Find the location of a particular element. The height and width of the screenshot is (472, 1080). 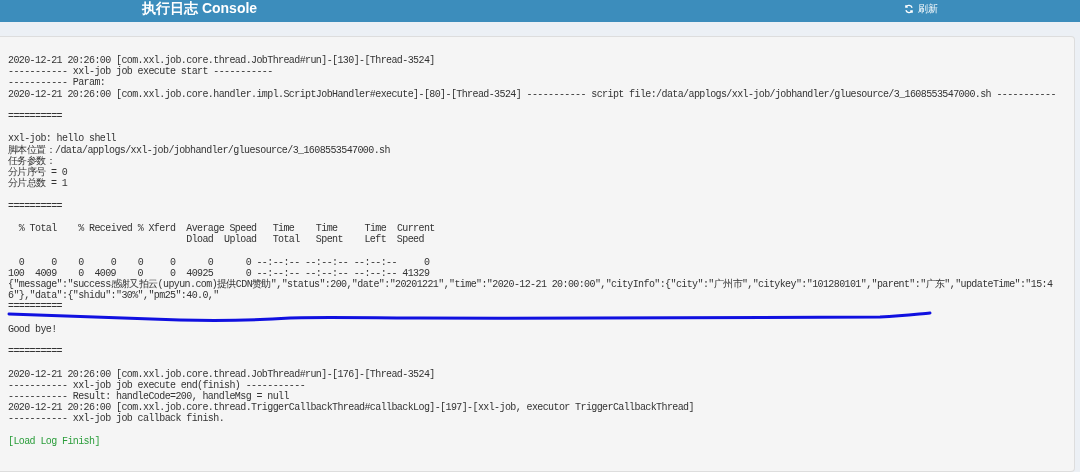

log-line: 0 0 0 0 0 0 0 0 --:--:-- --:--:-- --:--:-- 0 is located at coordinates (223, 262).